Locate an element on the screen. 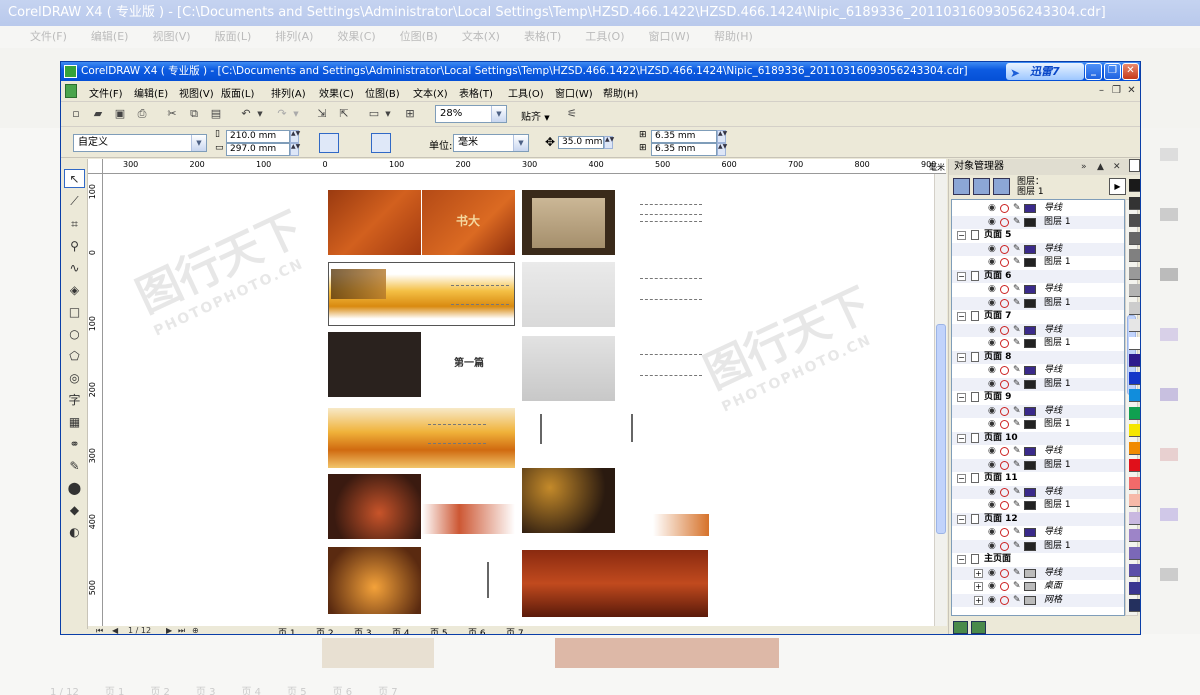 The image size is (1200, 695). docker-collapse-icon: » is located at coordinates (1084, 167).